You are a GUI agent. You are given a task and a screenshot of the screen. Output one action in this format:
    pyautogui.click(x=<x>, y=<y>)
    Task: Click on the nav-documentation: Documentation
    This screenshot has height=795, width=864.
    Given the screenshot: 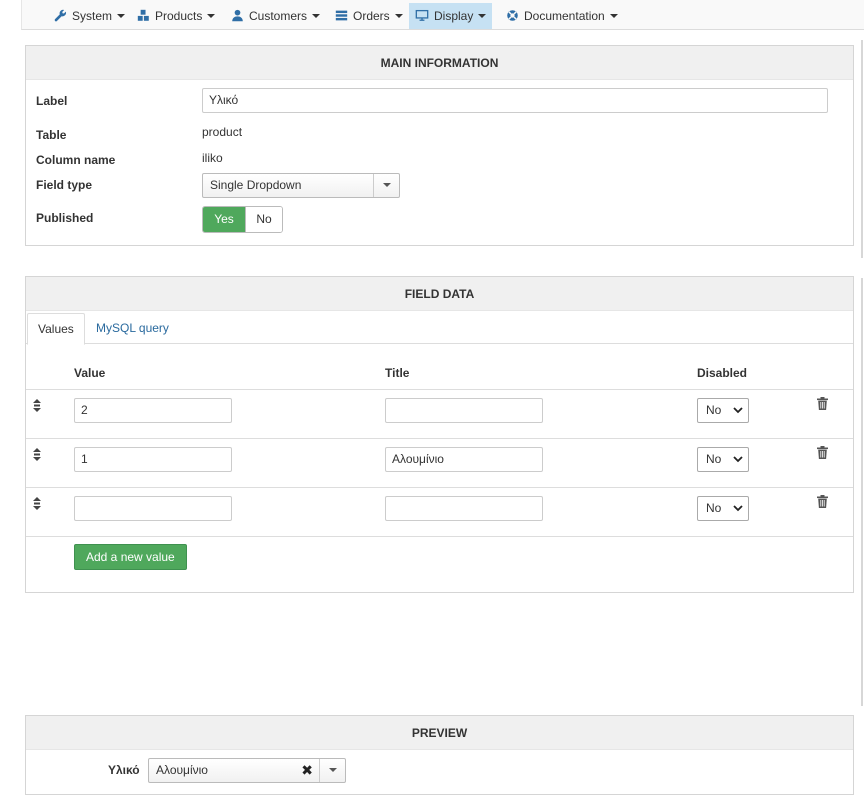 What is the action you would take?
    pyautogui.click(x=562, y=16)
    